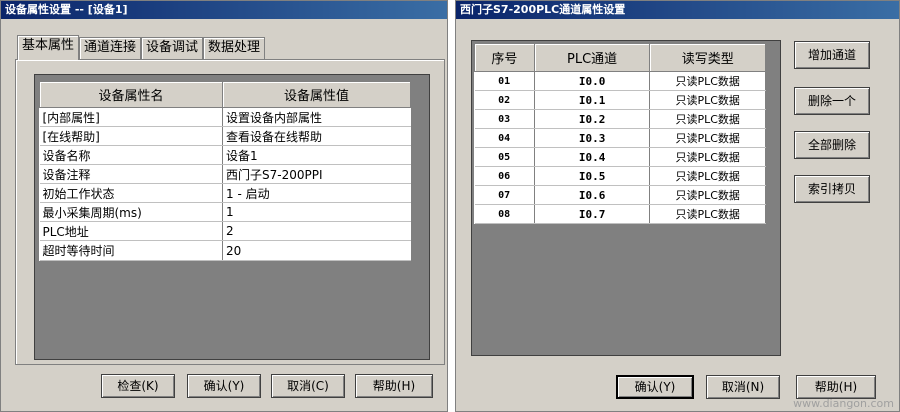 Image resolution: width=900 pixels, height=412 pixels. Describe the element at coordinates (832, 145) in the screenshot. I see `delete-all-button: 全部删除` at that location.